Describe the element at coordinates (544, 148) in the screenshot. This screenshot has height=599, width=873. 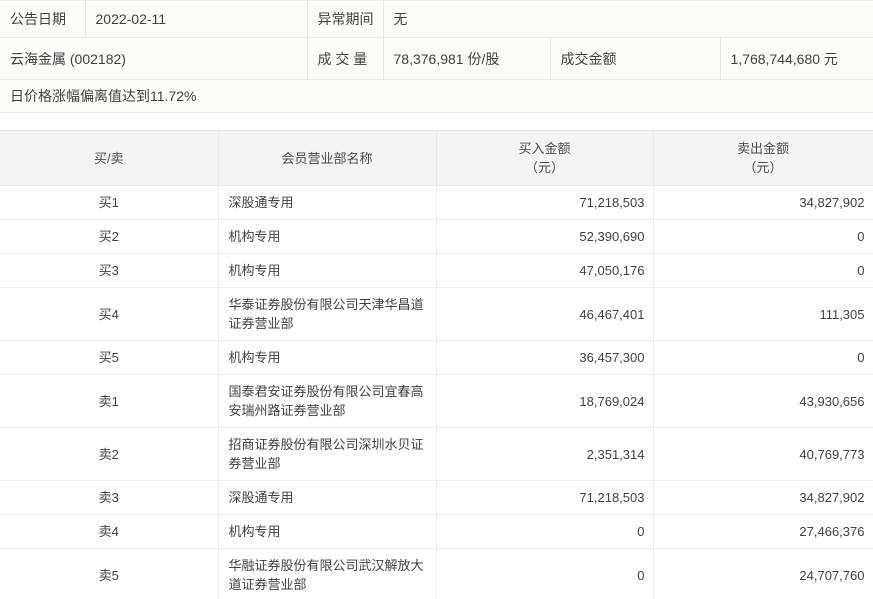
I see `col-header-buy-label: 买入金额` at that location.